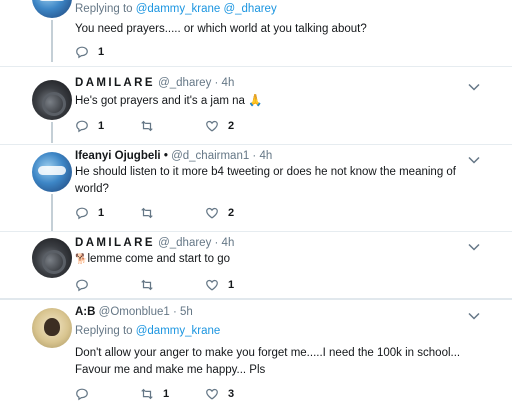  Describe the element at coordinates (255, 101) in the screenshot. I see `pray-emoji: 🙏` at that location.